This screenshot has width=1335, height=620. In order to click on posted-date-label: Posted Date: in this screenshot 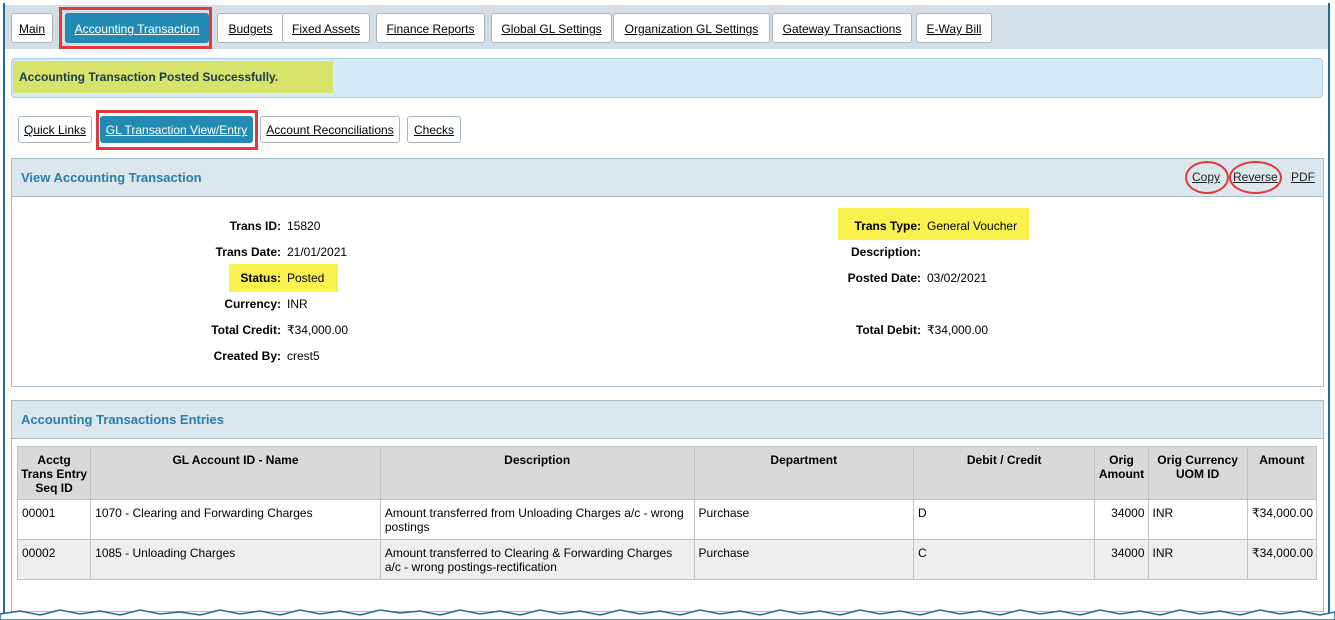, I will do `click(884, 278)`.